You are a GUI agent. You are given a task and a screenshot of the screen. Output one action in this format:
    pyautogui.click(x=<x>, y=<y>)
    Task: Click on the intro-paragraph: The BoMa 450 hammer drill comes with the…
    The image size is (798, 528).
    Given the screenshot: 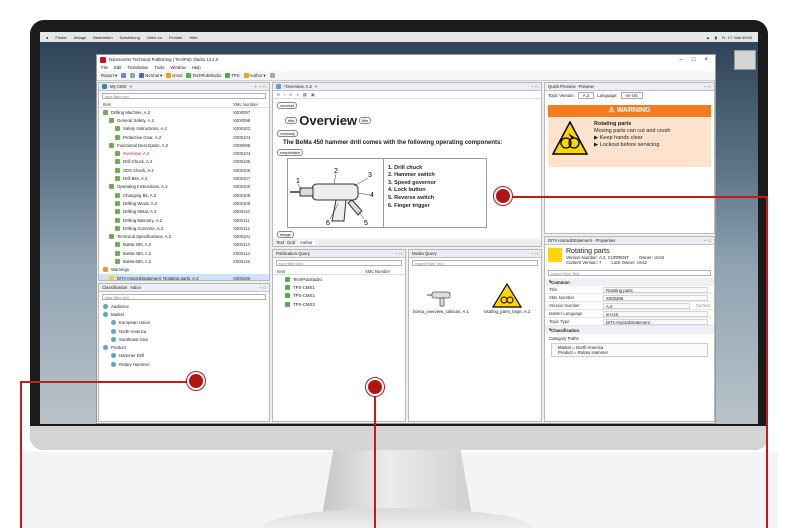 What is the action you would take?
    pyautogui.click(x=410, y=143)
    